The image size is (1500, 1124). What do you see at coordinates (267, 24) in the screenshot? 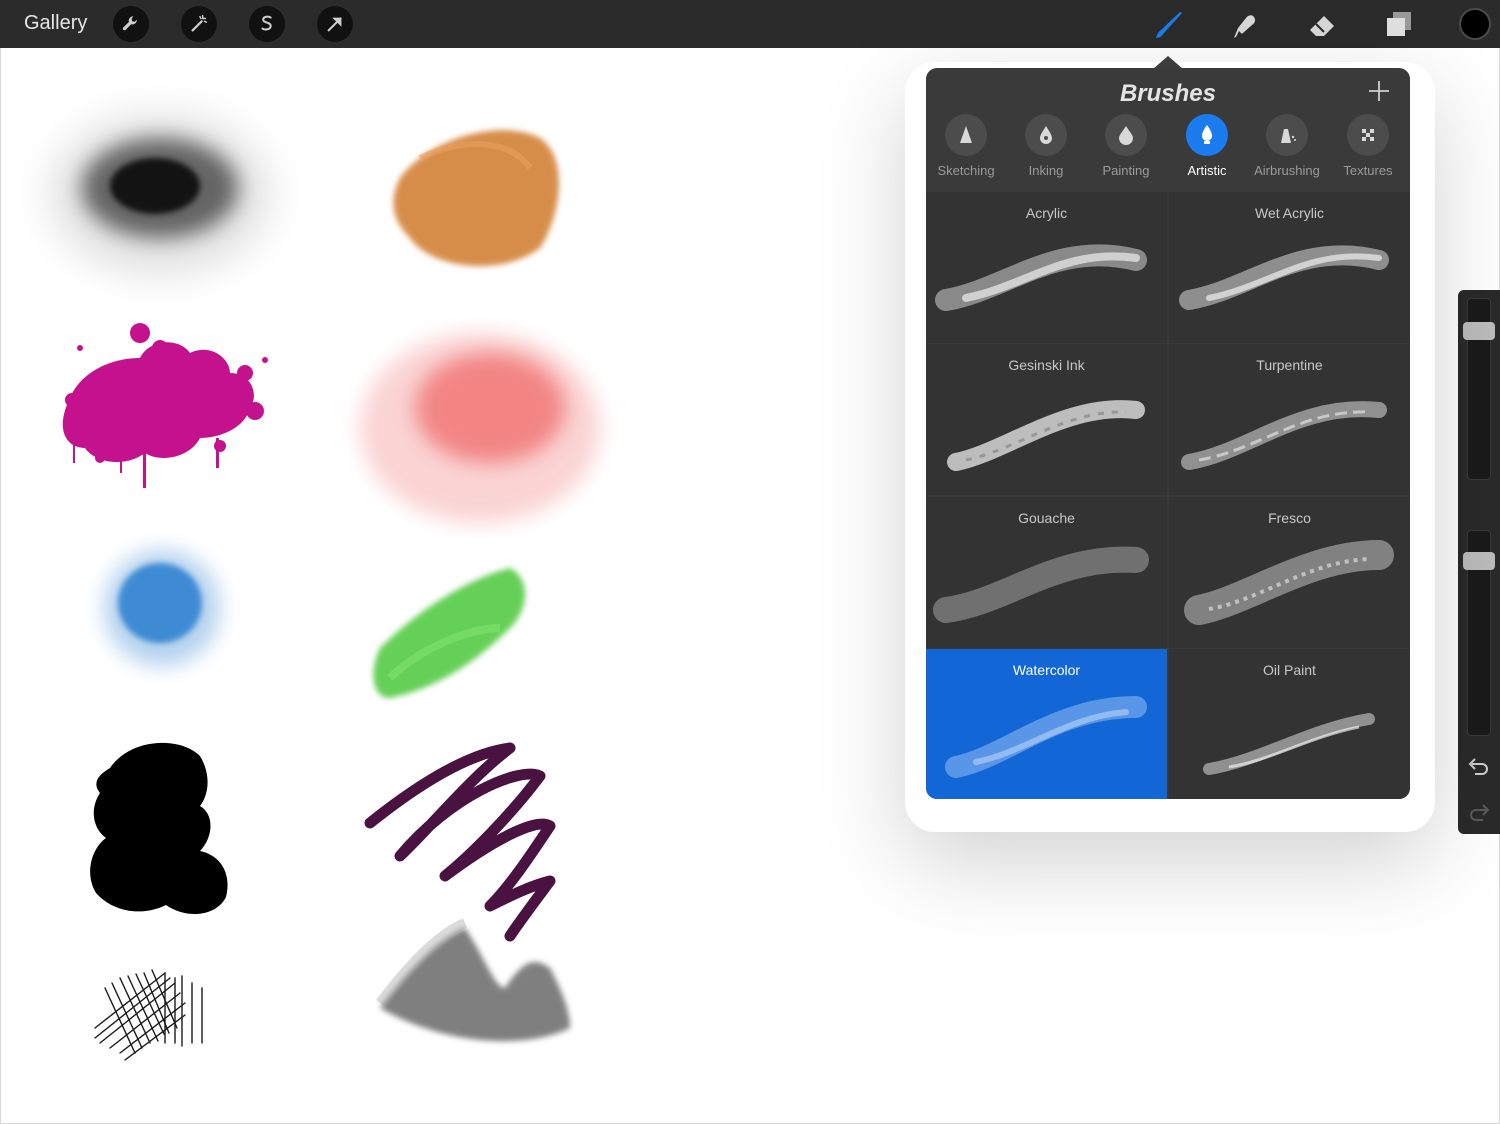
I see `selection-icon` at bounding box center [267, 24].